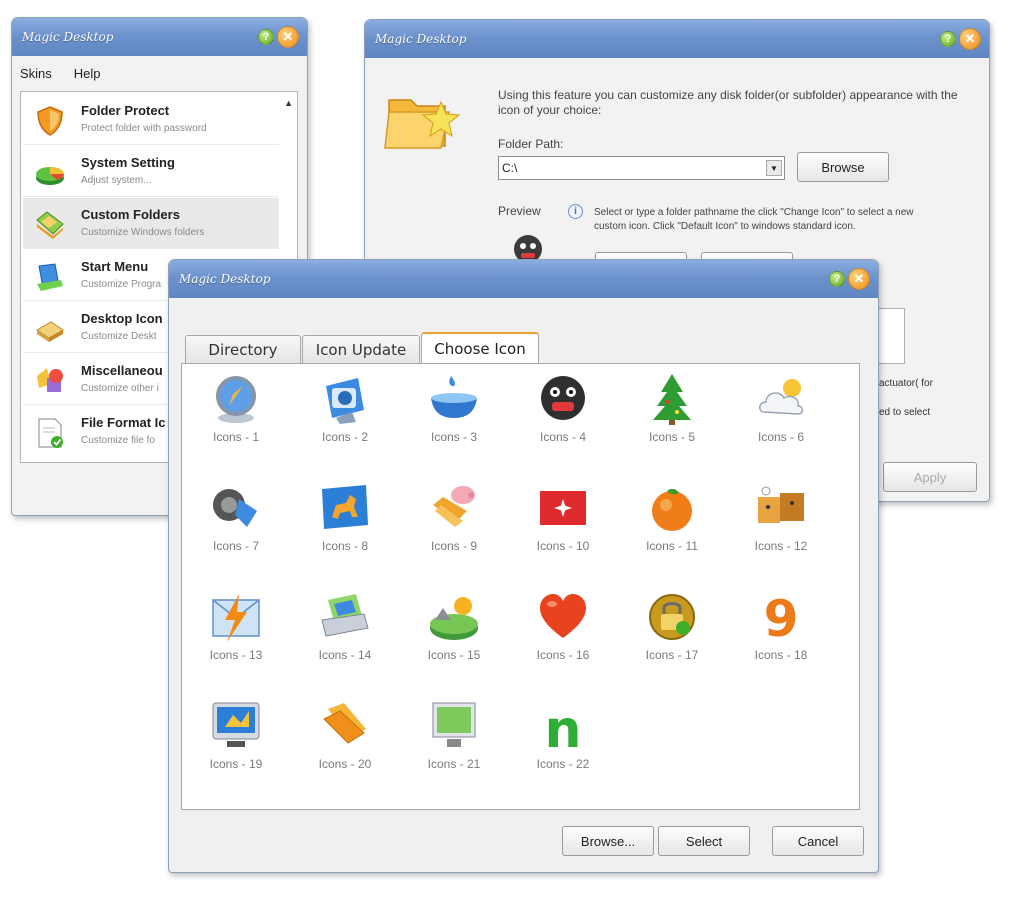 Image resolution: width=1020 pixels, height=898 pixels. Describe the element at coordinates (843, 167) in the screenshot. I see `browse-button: Browse` at that location.